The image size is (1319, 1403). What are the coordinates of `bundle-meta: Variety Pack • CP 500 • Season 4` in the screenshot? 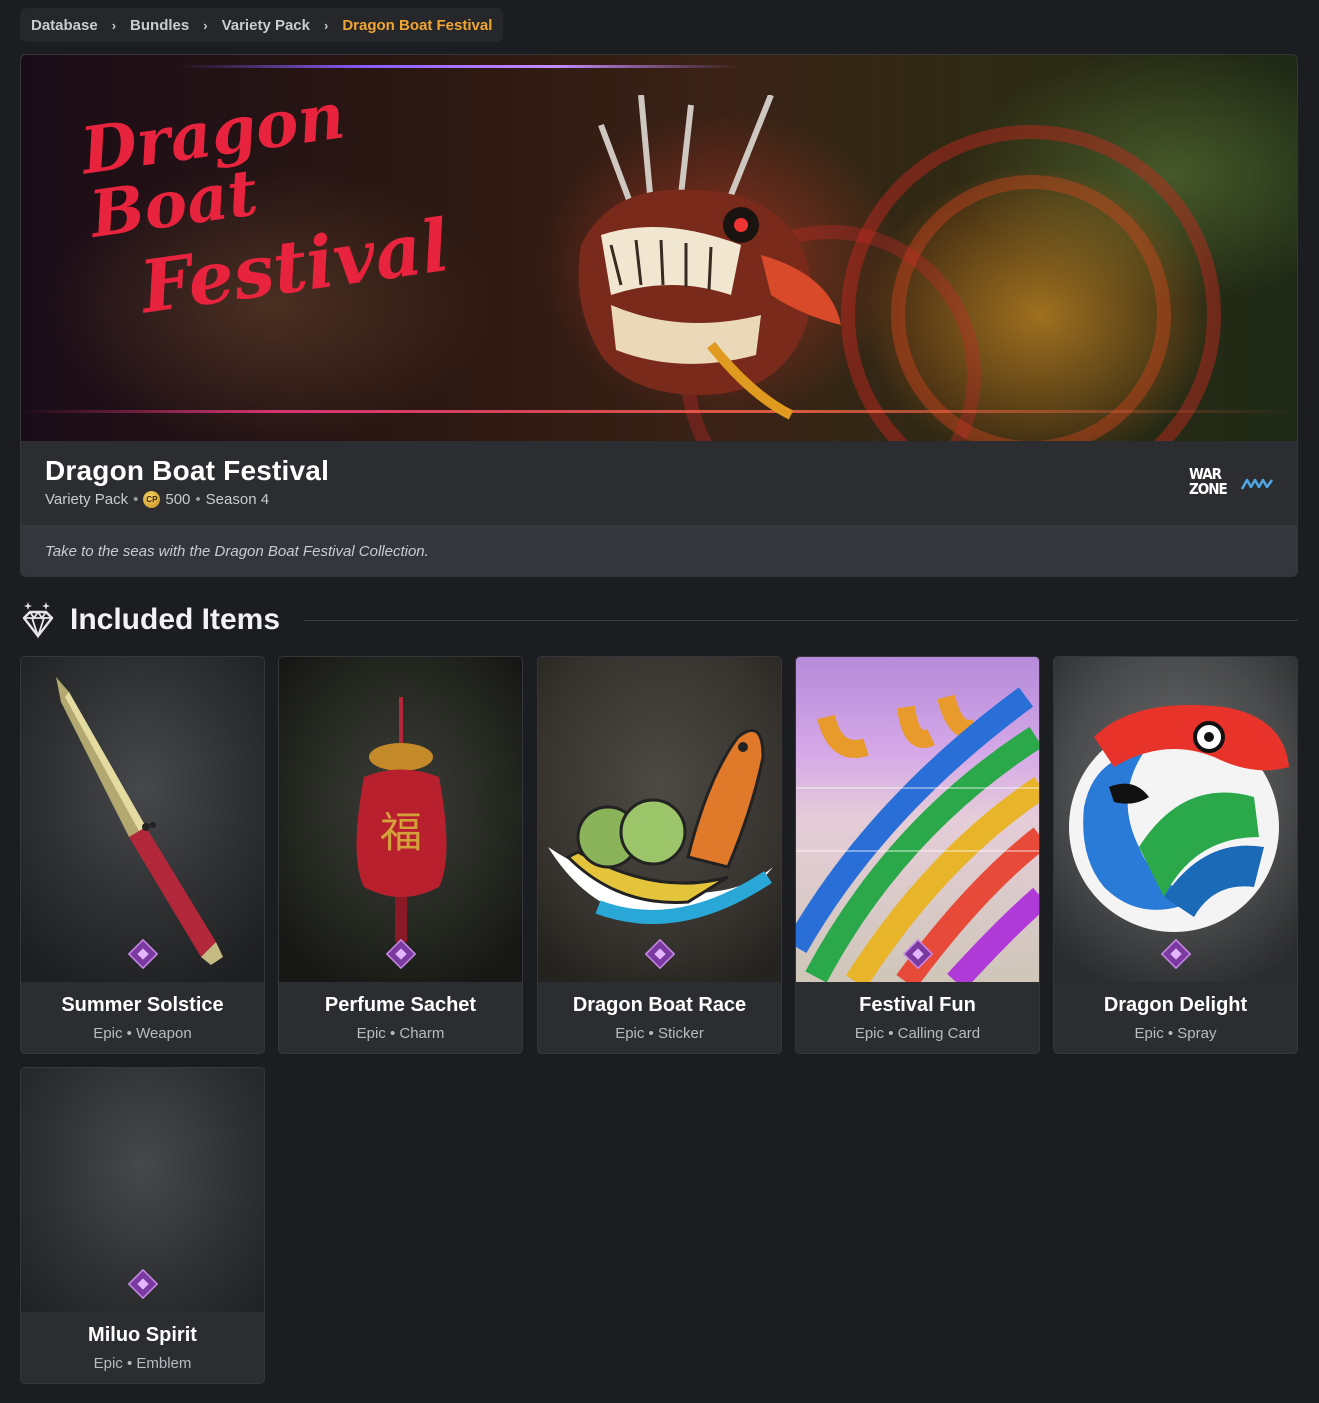 It's located at (157, 499).